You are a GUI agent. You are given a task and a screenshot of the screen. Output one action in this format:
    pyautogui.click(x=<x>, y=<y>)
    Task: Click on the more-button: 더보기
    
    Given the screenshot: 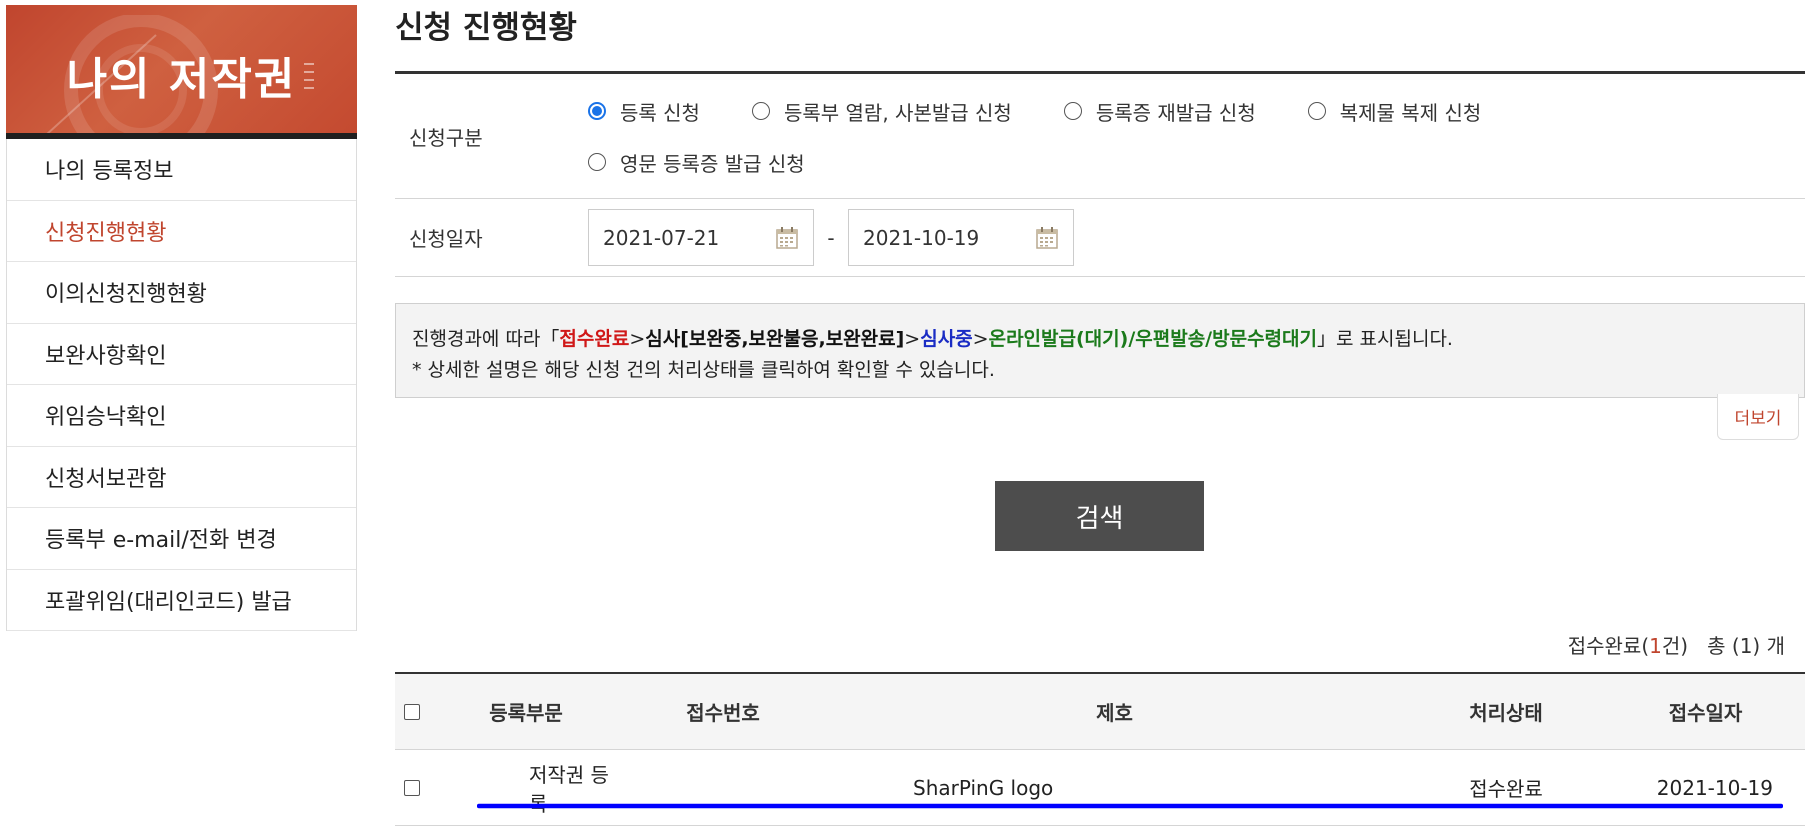 What is the action you would take?
    pyautogui.click(x=1758, y=417)
    